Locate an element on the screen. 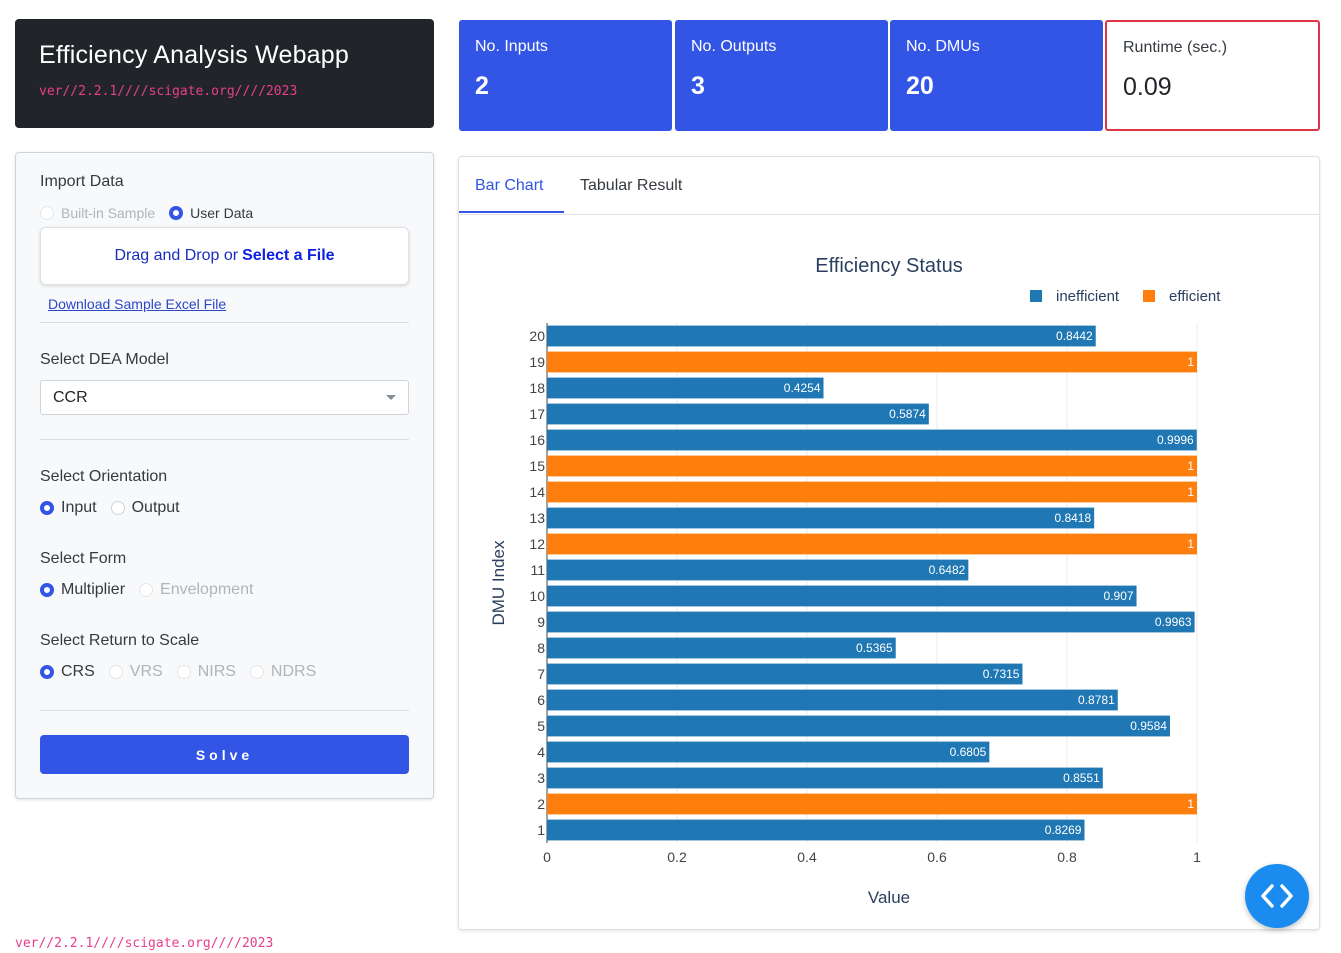 The image size is (1341, 953). bar-value-label: 0.8551 is located at coordinates (1081, 778).